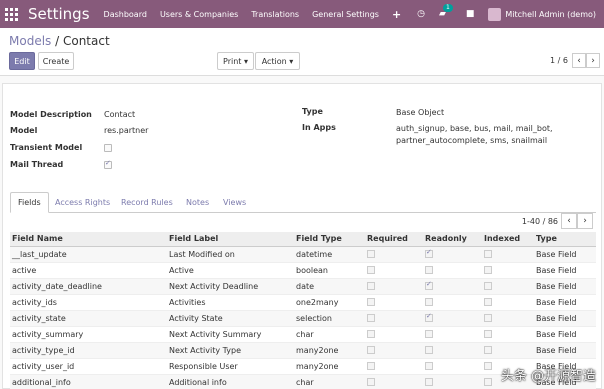 This screenshot has height=389, width=604. I want to click on list-next-button: ›, so click(585, 221).